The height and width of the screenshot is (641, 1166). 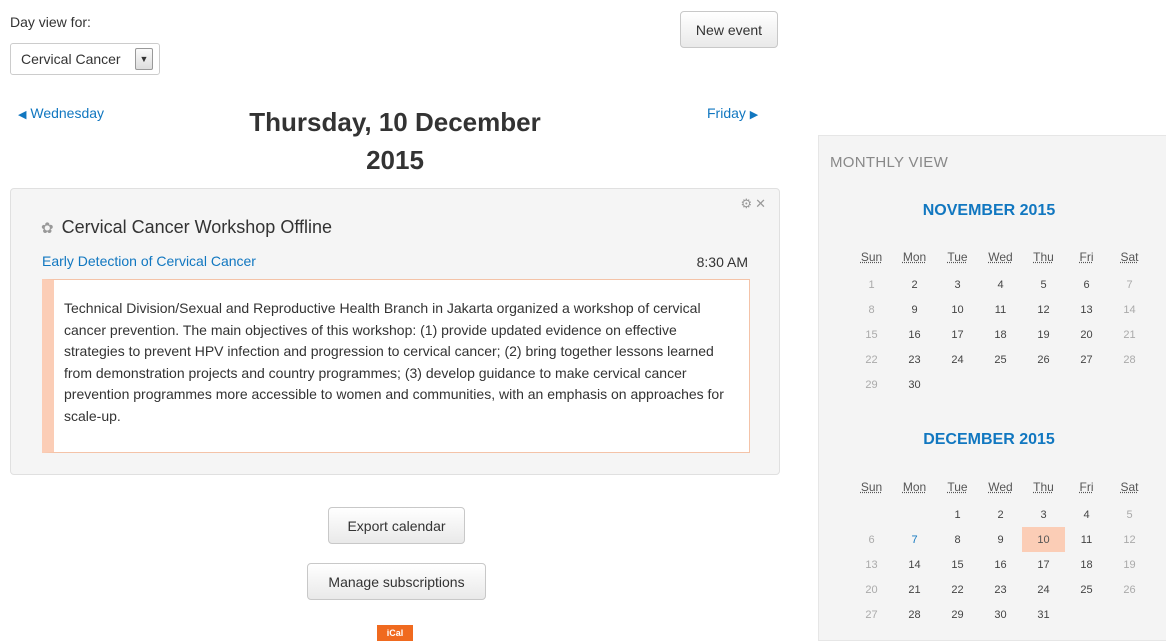 I want to click on weekday-header: Mon, so click(x=914, y=257).